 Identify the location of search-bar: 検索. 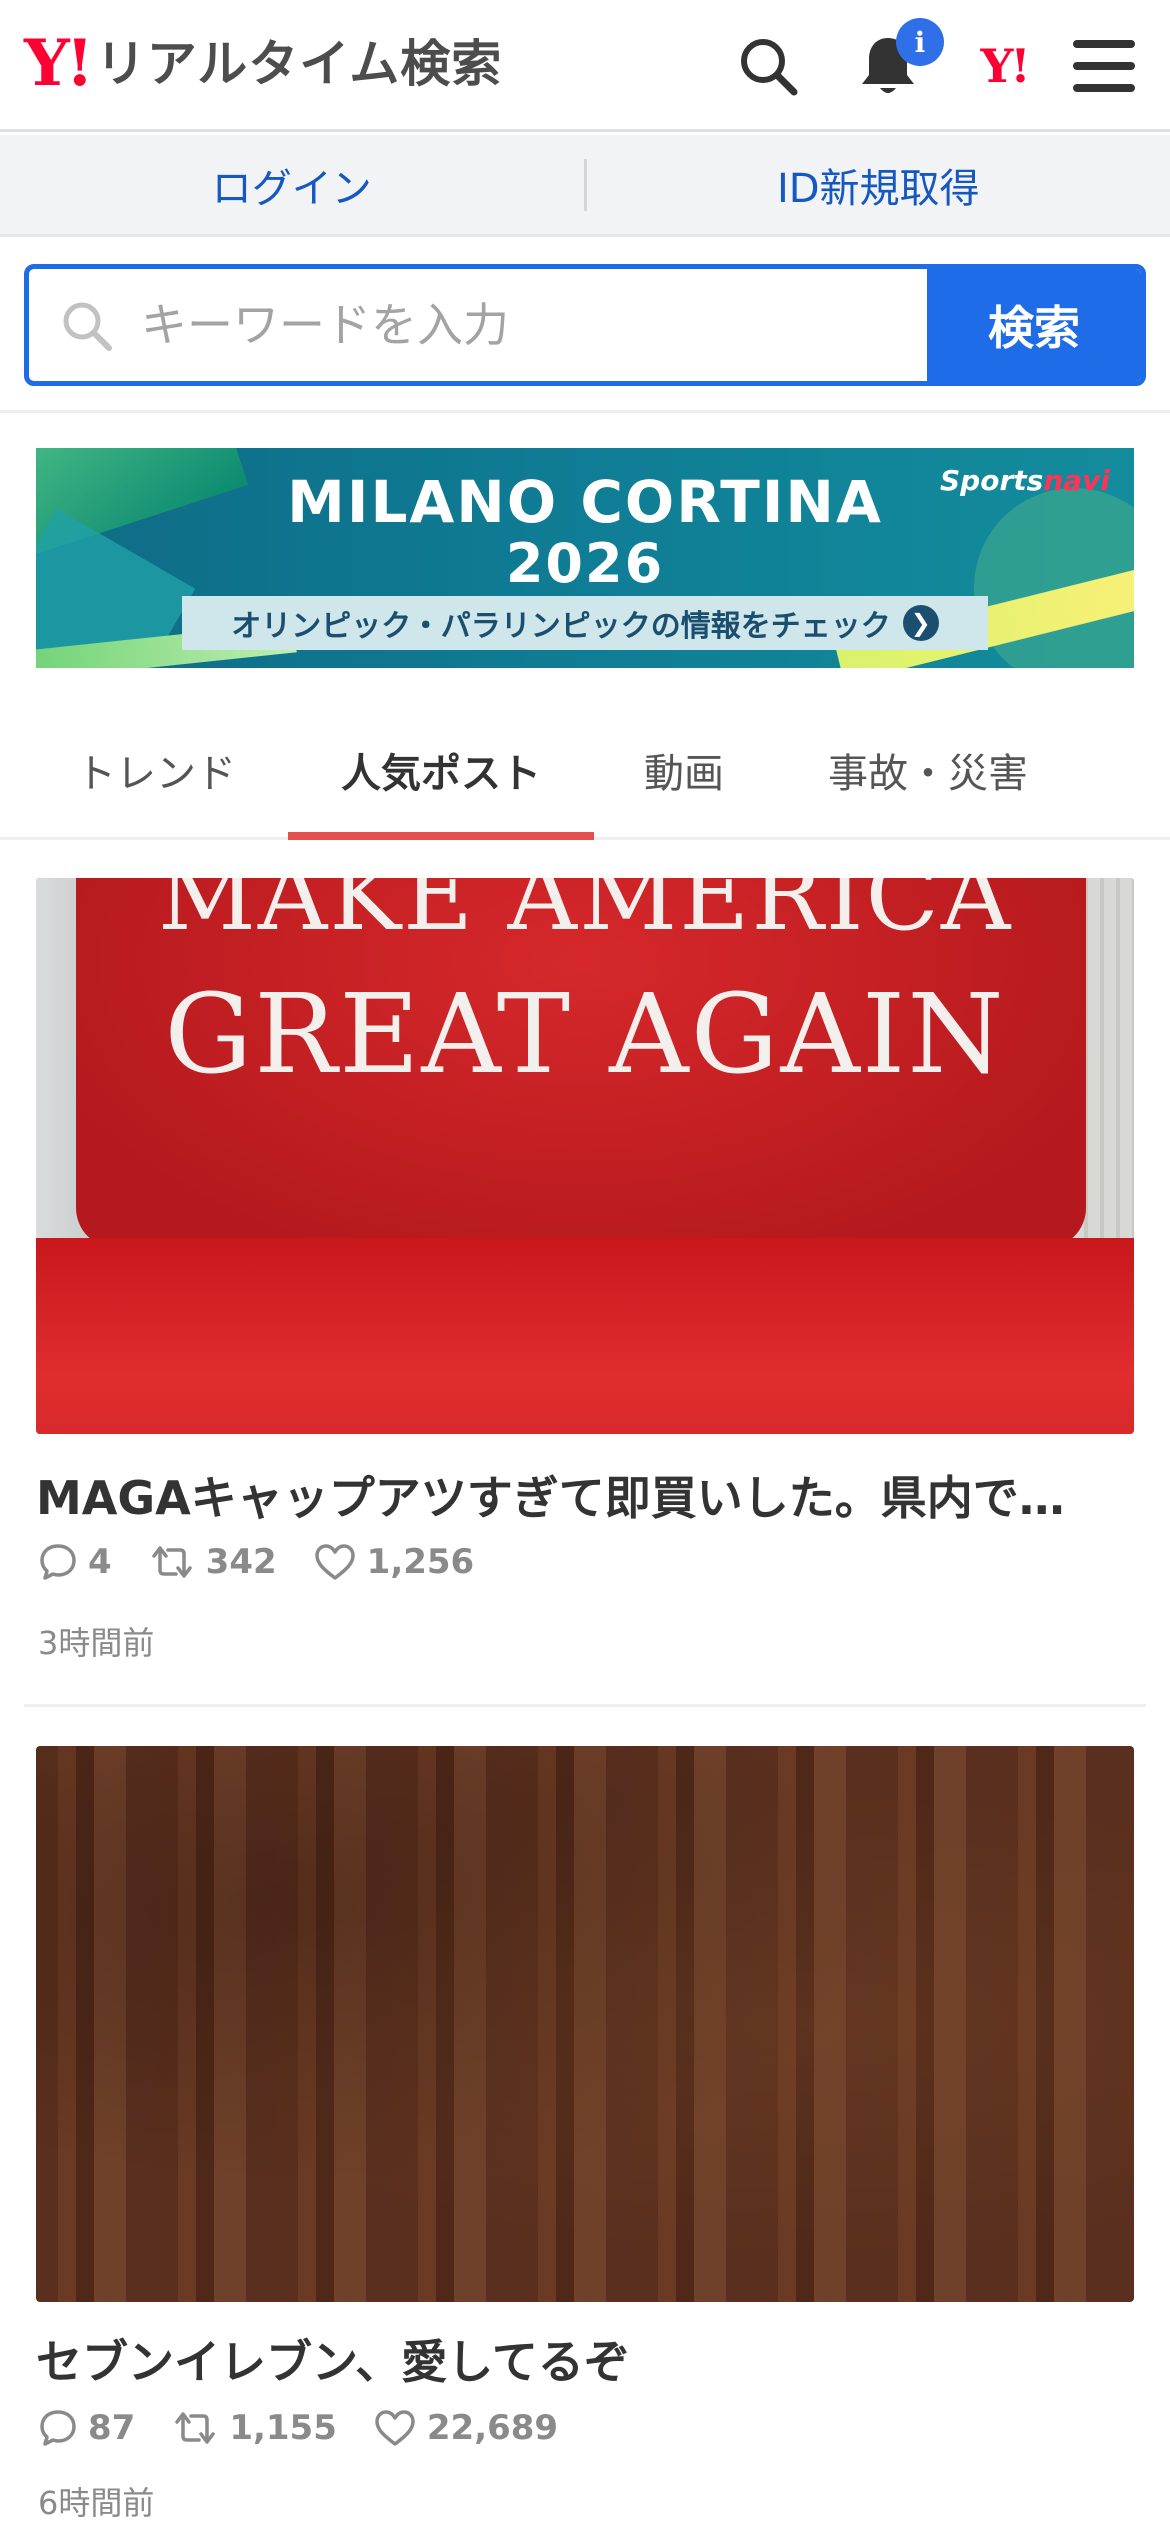
(585, 325).